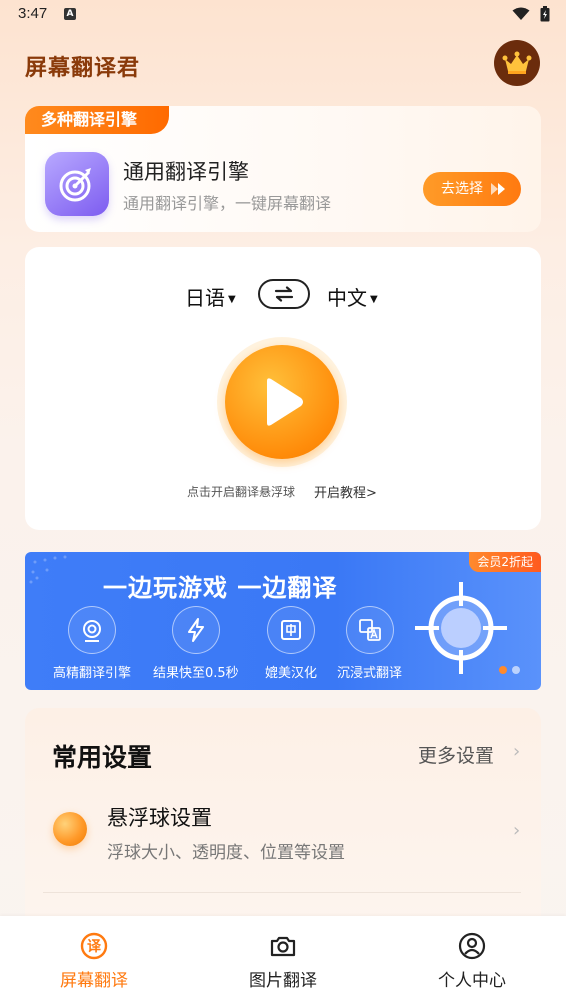 The width and height of the screenshot is (566, 1006). What do you see at coordinates (283, 169) in the screenshot?
I see `engine-card: 多种翻译引擎 通用翻译引擎 通用翻译引擎，一键屏幕翻译 去选择` at bounding box center [283, 169].